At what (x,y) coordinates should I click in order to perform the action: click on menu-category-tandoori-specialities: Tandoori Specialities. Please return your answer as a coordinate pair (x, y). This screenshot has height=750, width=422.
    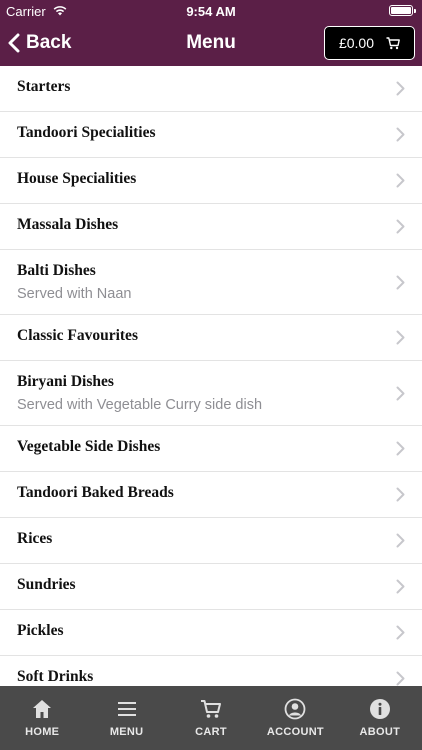
    Looking at the image, I should click on (211, 135).